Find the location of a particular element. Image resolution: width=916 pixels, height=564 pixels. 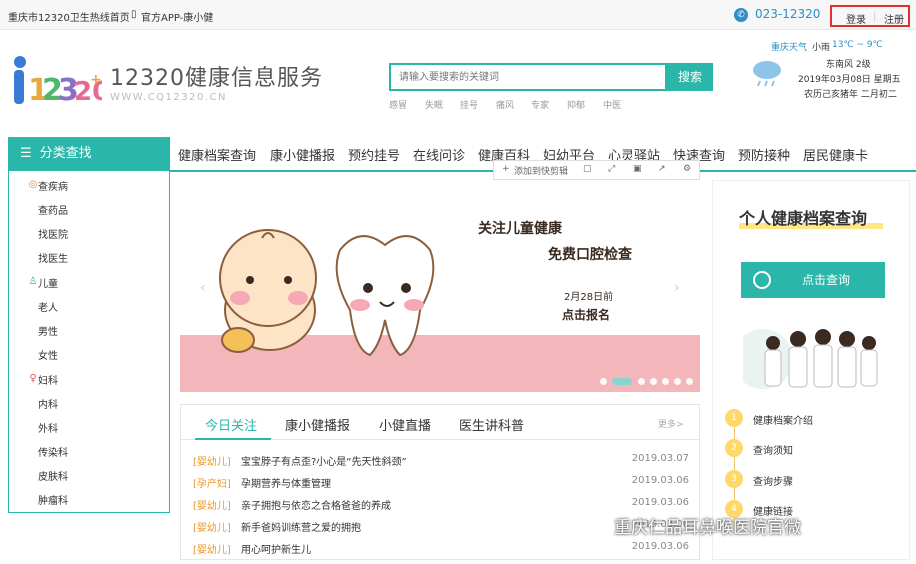

list-icon: ☰ is located at coordinates (26, 153).